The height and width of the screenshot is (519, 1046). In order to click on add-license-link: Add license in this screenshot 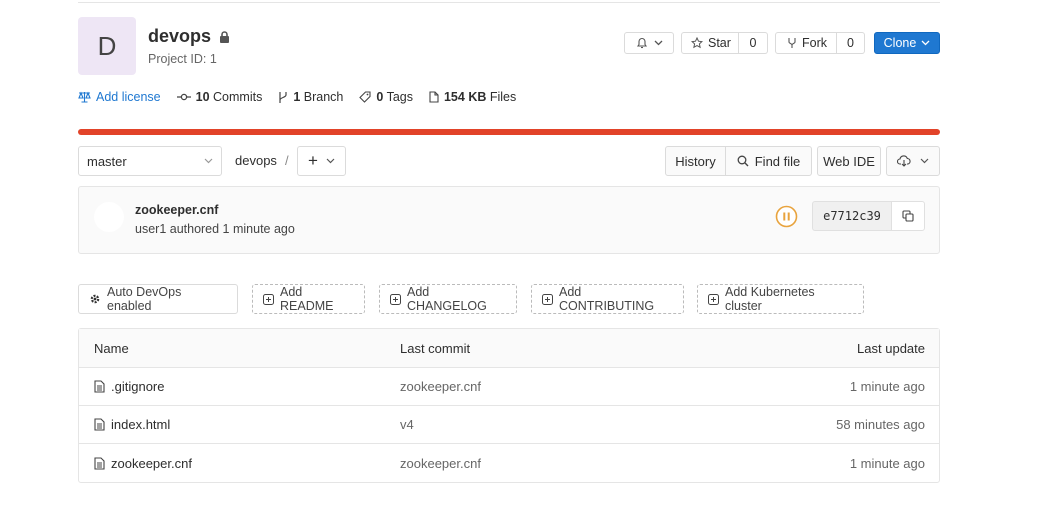, I will do `click(119, 97)`.